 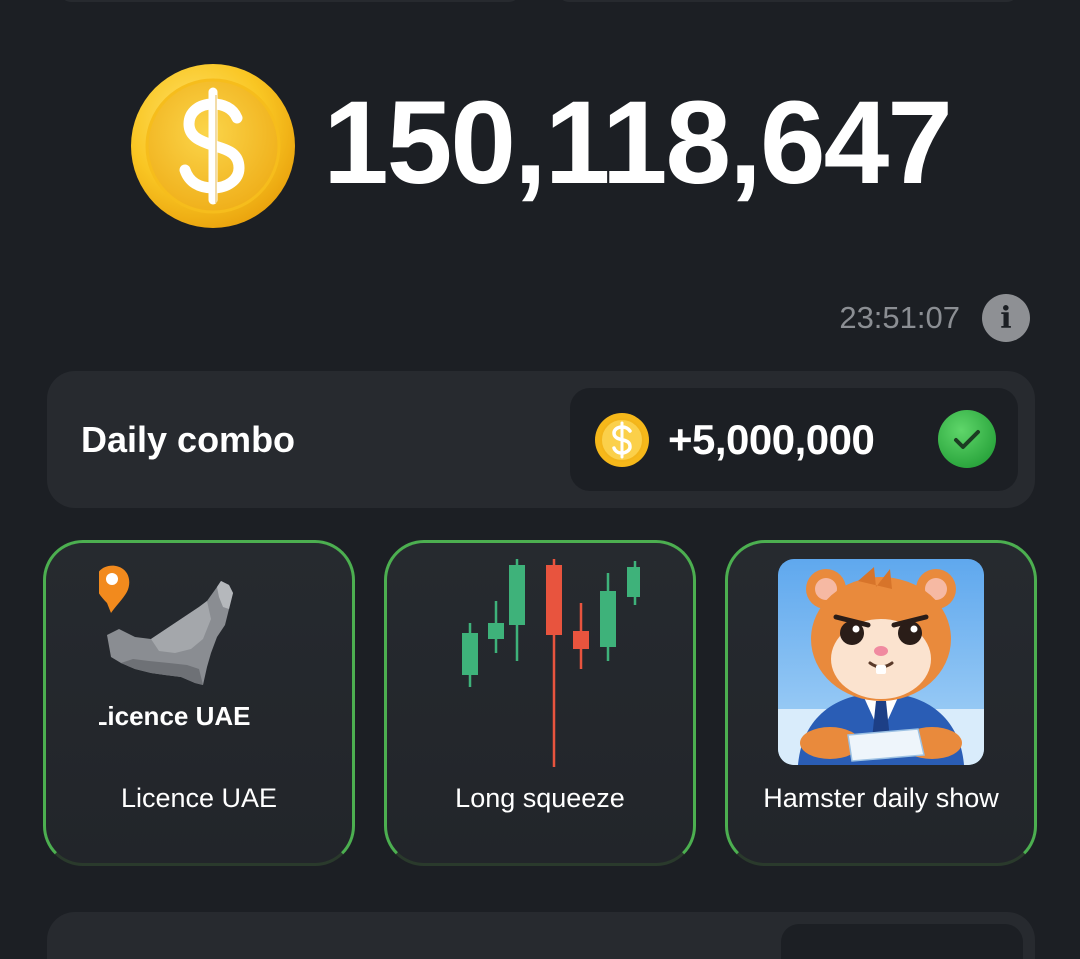 I want to click on hamster-show-image, so click(x=881, y=662).